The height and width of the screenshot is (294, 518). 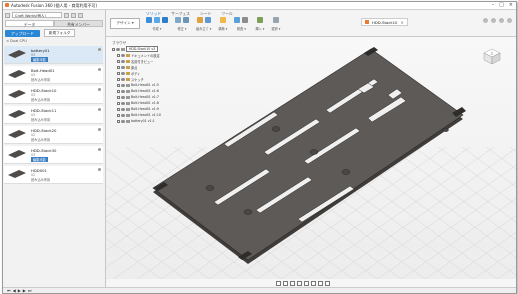 I want to click on add-tab-icon, so click(x=485, y=20).